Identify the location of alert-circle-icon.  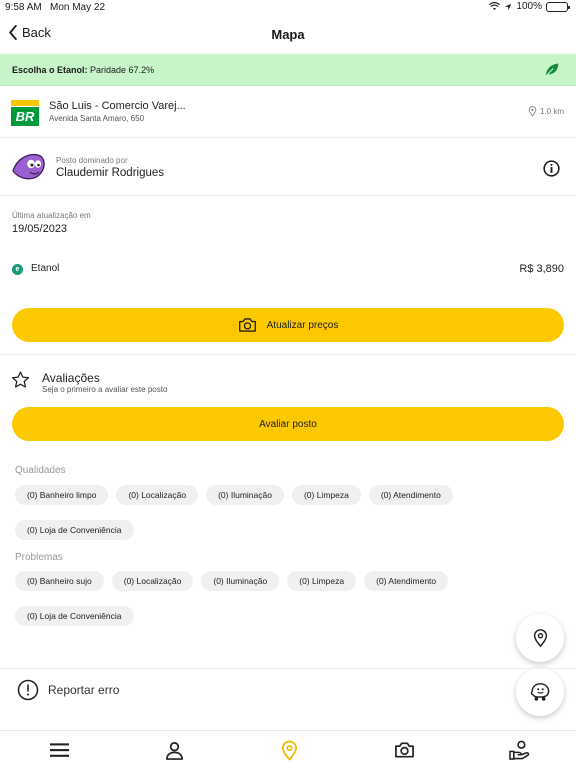
(28, 690).